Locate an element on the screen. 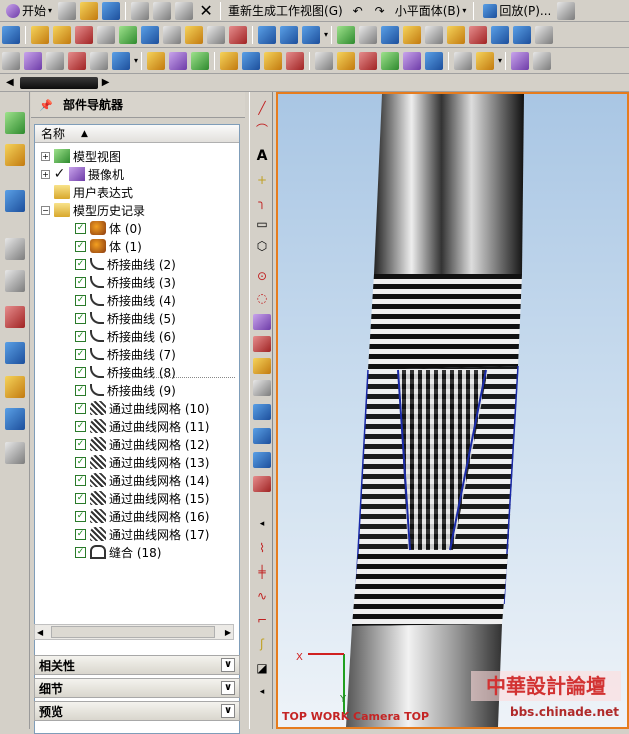 Image resolution: width=629 pixels, height=734 pixels. scroll-right-icon: ▶ is located at coordinates (106, 82).